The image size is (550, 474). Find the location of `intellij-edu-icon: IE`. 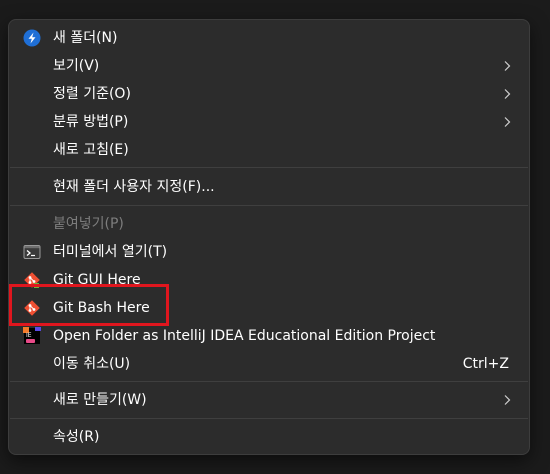

intellij-edu-icon: IE is located at coordinates (32, 335).